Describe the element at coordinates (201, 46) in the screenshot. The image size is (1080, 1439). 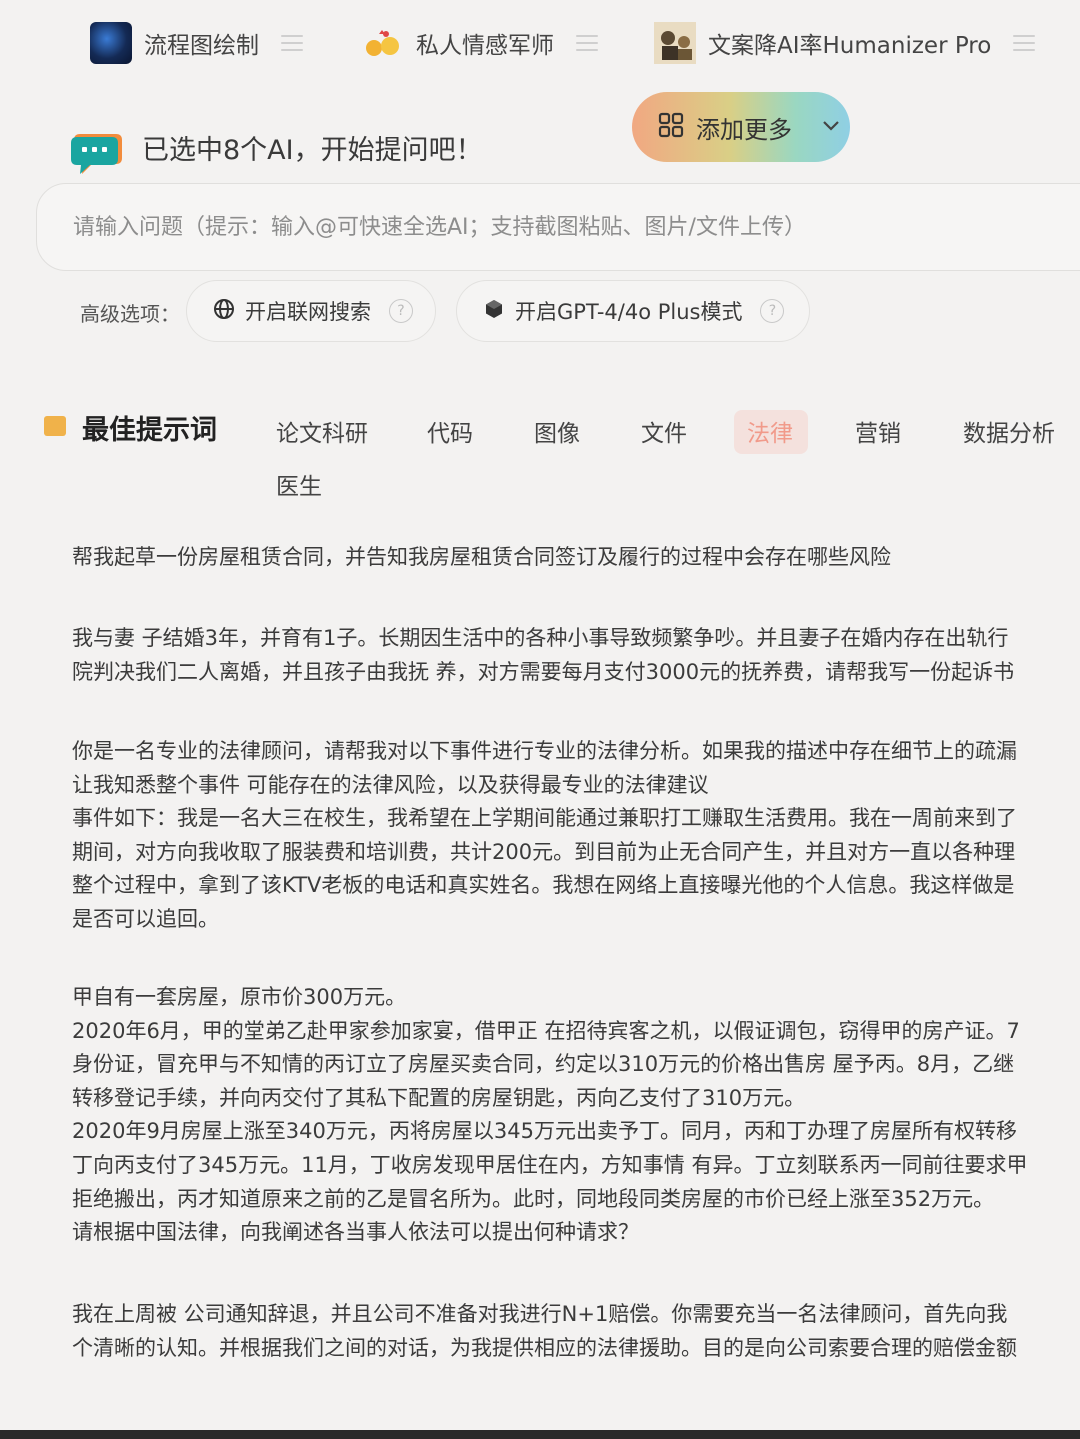
I see `ai-chip-name: 流程图绘制` at that location.